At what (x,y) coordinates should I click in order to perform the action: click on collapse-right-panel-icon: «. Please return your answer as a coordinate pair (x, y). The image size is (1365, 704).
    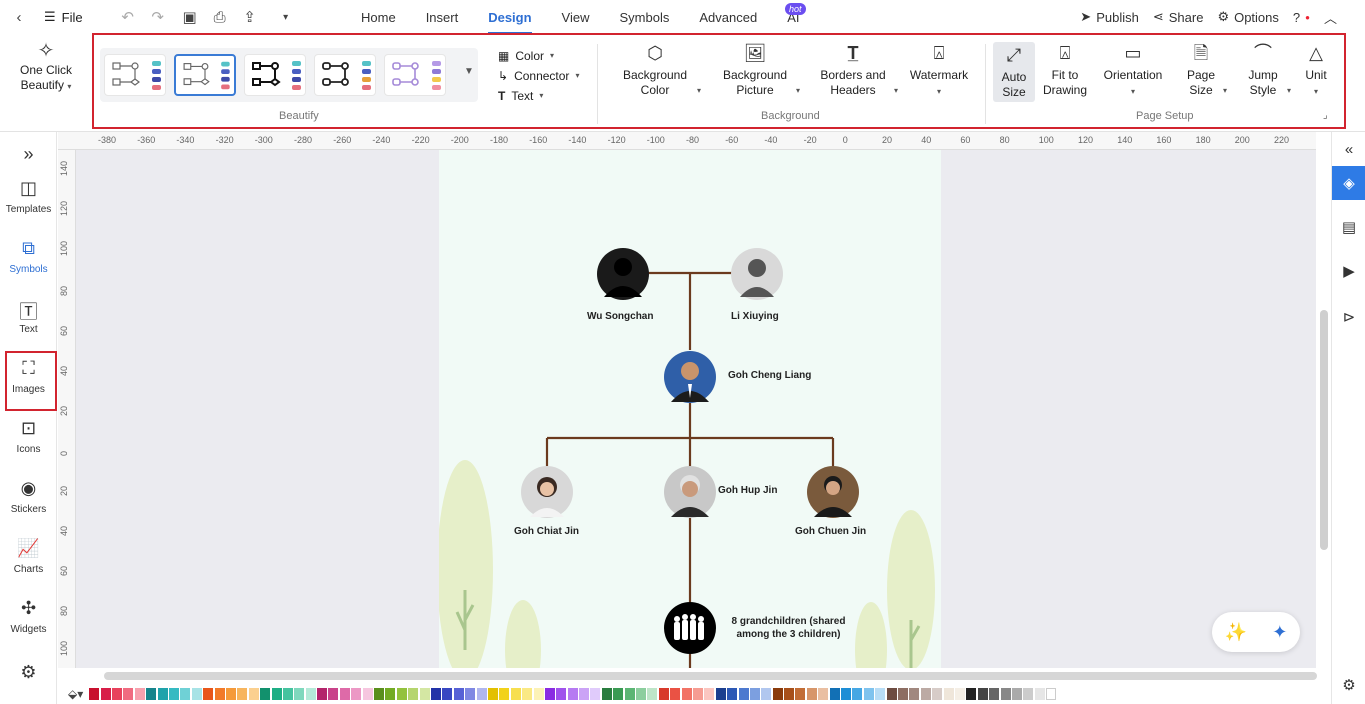
    Looking at the image, I should click on (1348, 149).